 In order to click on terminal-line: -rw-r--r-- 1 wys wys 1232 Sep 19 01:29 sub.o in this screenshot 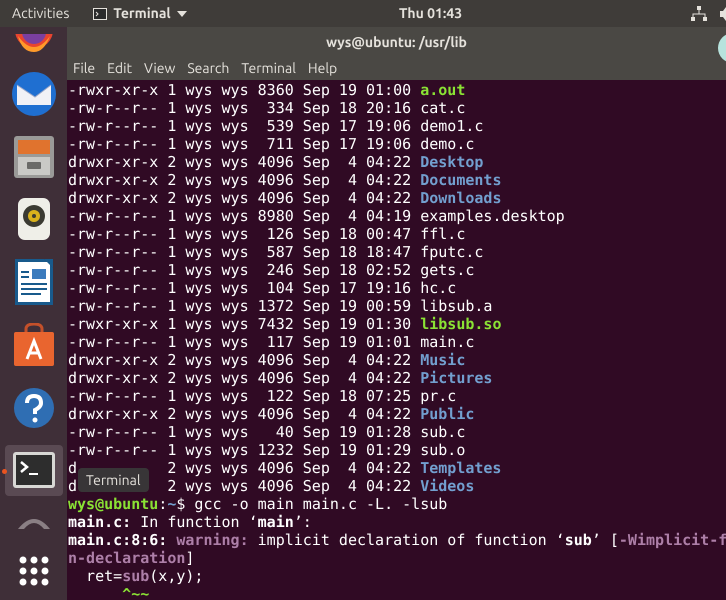, I will do `click(267, 450)`.